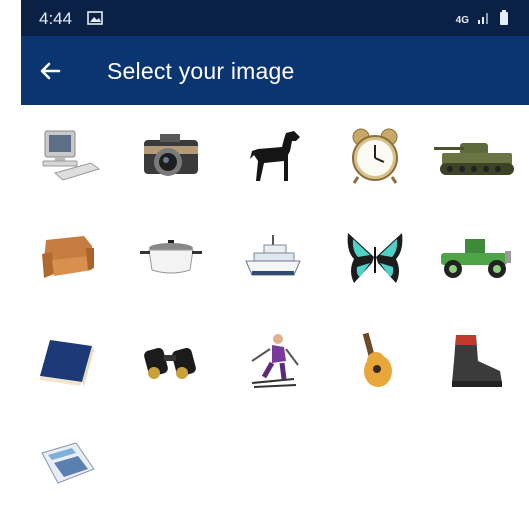 The height and width of the screenshot is (507, 529). What do you see at coordinates (275, 18) in the screenshot?
I see `status-bar: 4:44 4G` at bounding box center [275, 18].